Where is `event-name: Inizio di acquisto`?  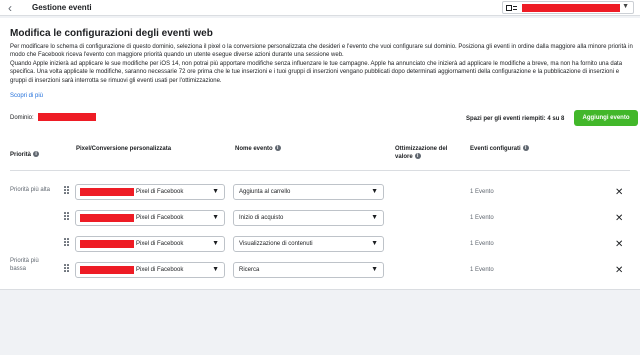
event-name: Inizio di acquisto is located at coordinates (261, 218).